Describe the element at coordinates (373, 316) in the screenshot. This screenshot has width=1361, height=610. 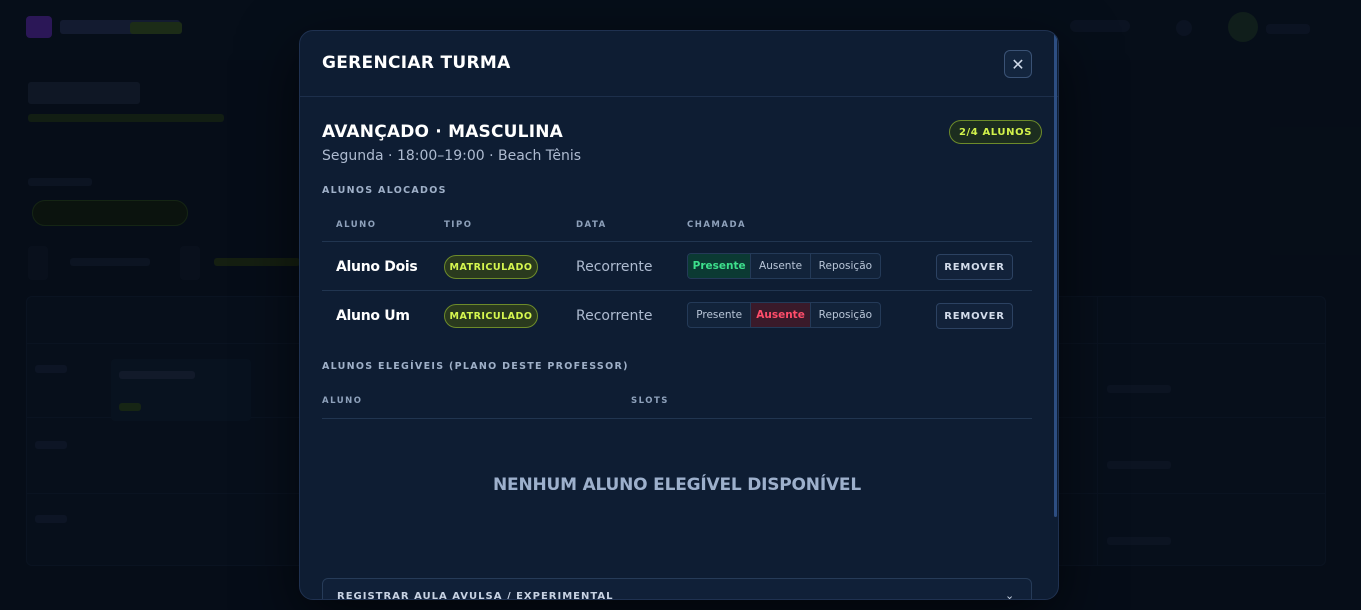
I see `student-name: Aluno Um` at that location.